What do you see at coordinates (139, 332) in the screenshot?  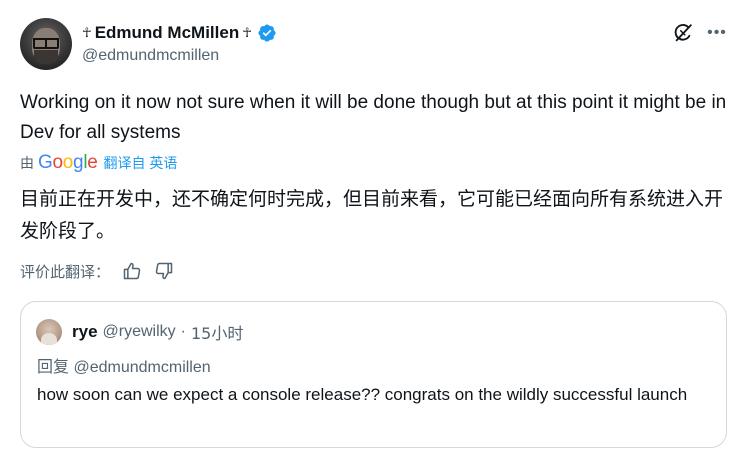 I see `quoted-author-handle: @ryewilky` at bounding box center [139, 332].